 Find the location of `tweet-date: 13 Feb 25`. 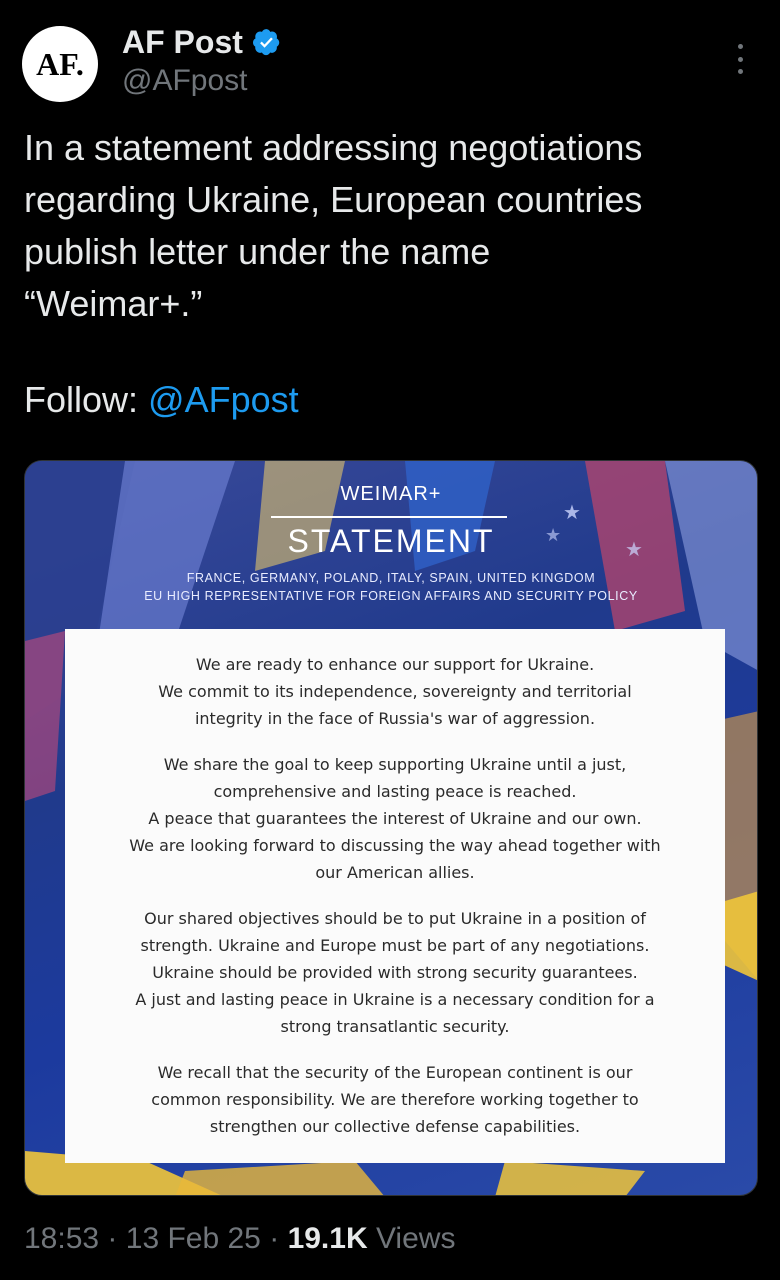

tweet-date: 13 Feb 25 is located at coordinates (193, 1238).